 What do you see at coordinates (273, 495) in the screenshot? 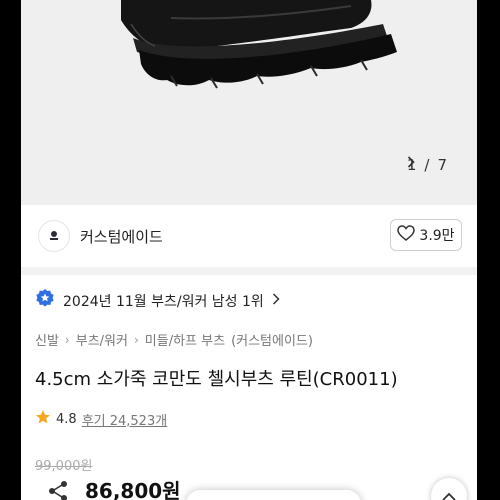
I see `floating-action-bar` at bounding box center [273, 495].